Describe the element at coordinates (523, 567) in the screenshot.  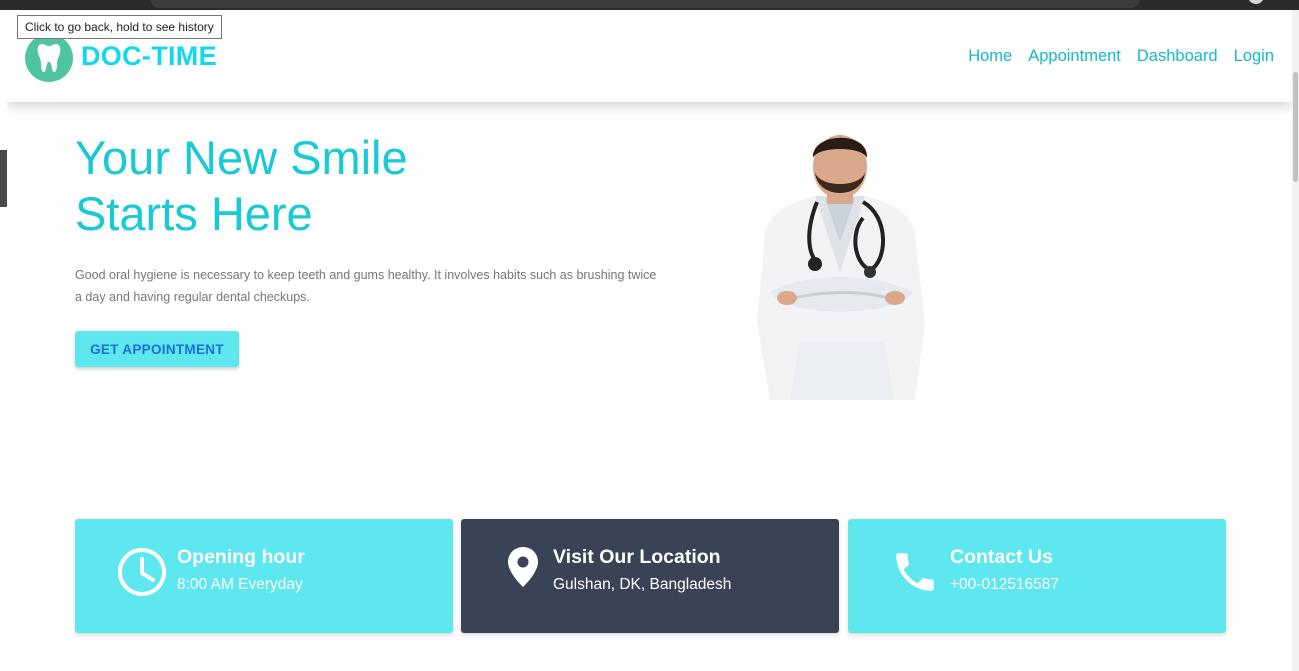
I see `location-pin-icon` at that location.